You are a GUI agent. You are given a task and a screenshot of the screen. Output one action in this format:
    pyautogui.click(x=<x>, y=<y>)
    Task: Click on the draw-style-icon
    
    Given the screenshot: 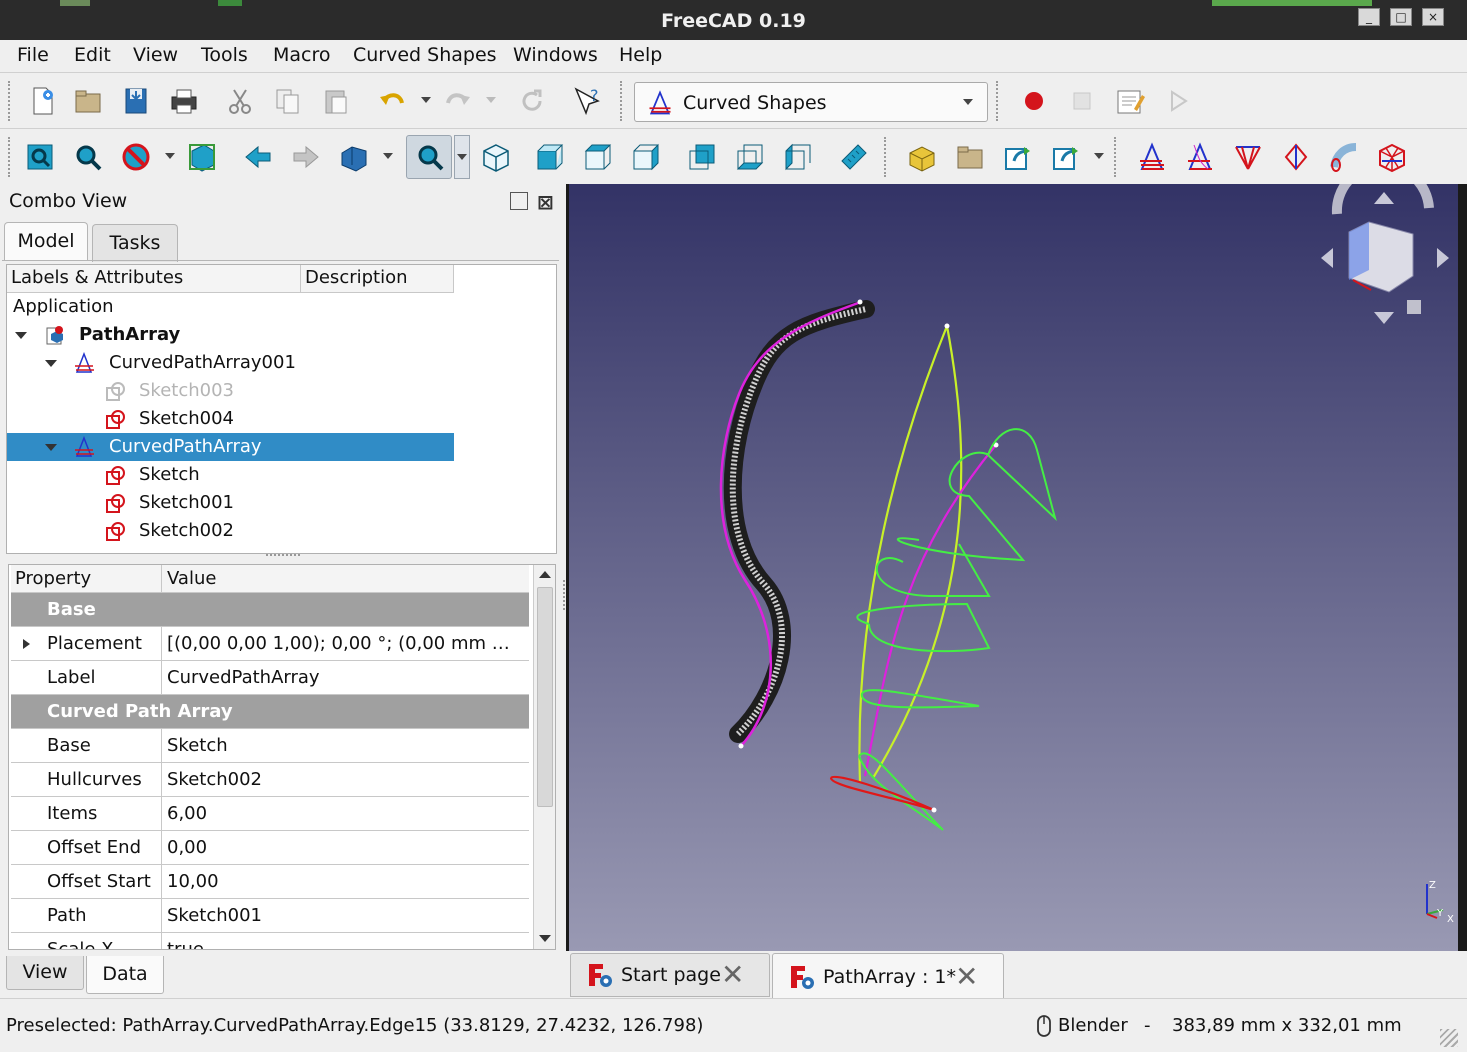 What is the action you would take?
    pyautogui.click(x=136, y=157)
    